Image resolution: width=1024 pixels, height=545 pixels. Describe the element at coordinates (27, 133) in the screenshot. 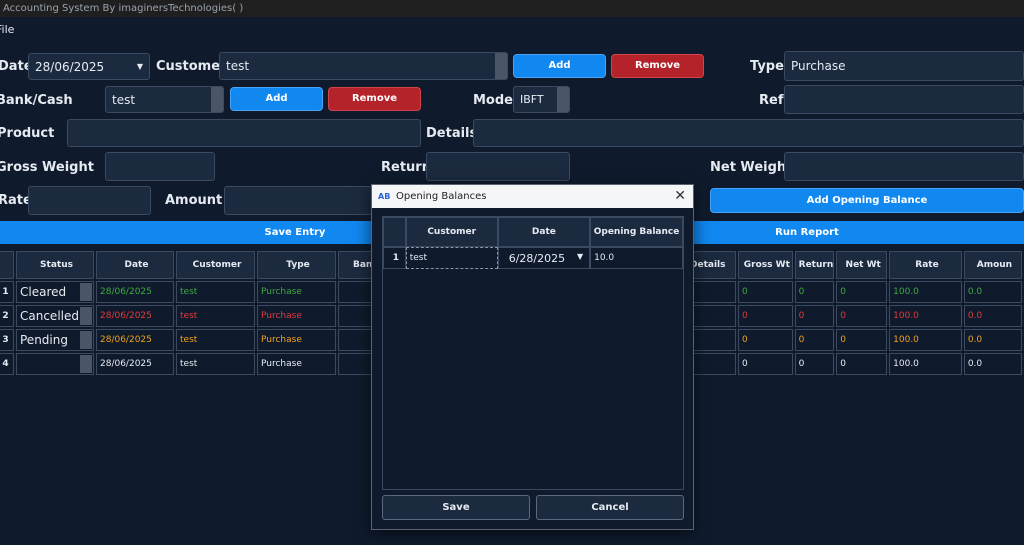

I see `product-label: Product` at that location.